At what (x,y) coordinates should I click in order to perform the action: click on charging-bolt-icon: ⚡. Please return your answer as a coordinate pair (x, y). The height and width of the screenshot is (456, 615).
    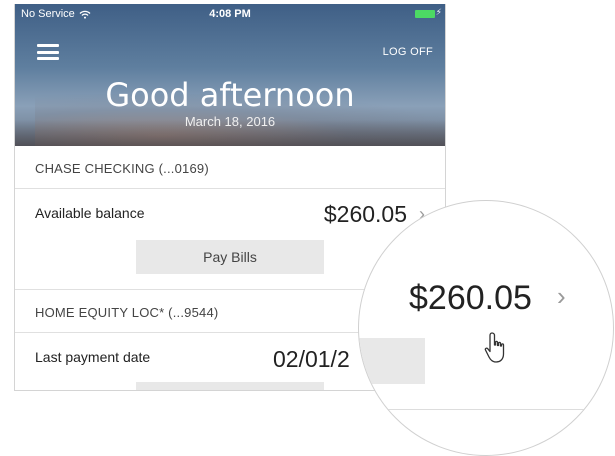
    Looking at the image, I should click on (438, 12).